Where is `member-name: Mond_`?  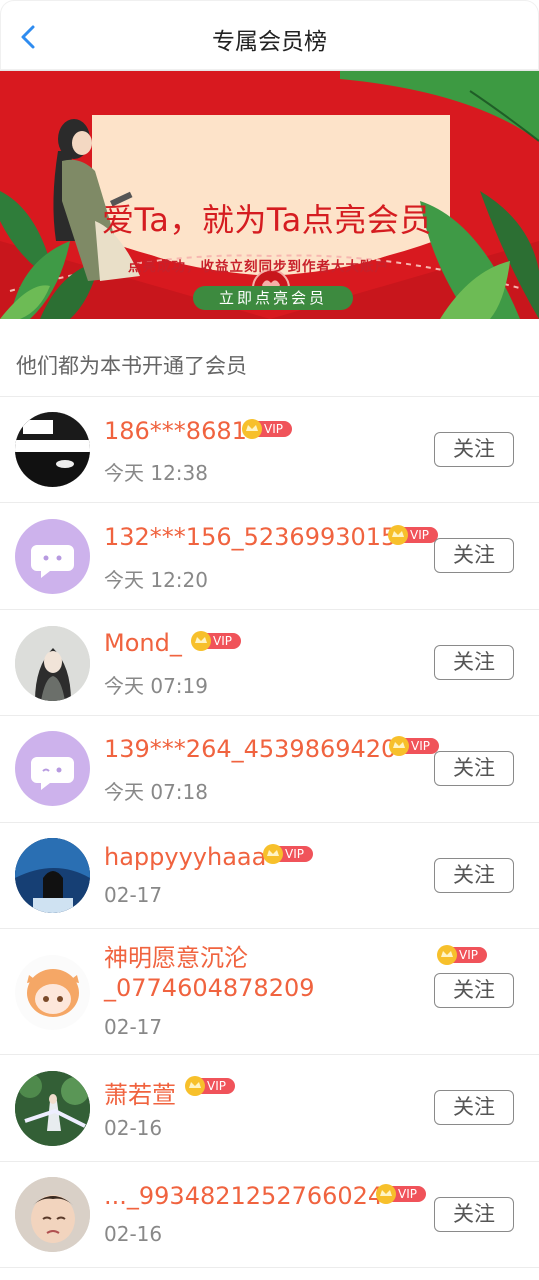
member-name: Mond_ is located at coordinates (143, 643).